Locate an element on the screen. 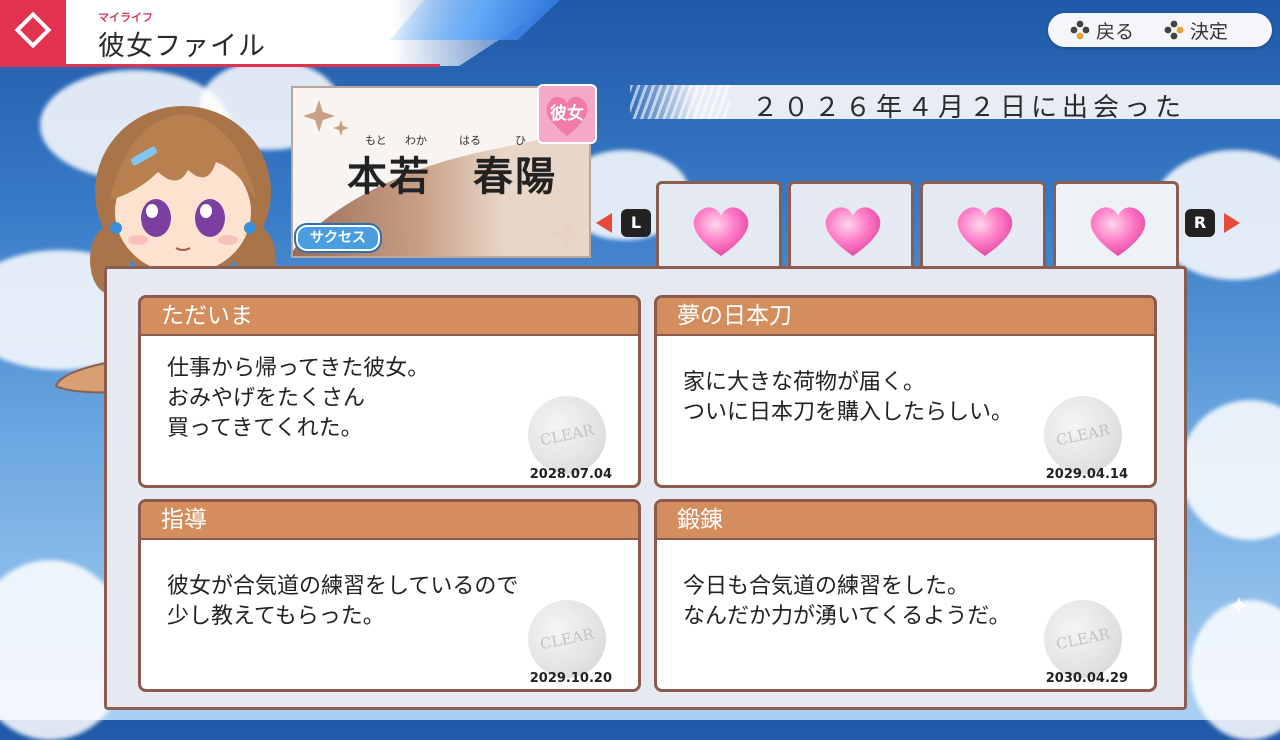 Image resolution: width=1280 pixels, height=740 pixels. event-date: 2029.04.14 is located at coordinates (1086, 474).